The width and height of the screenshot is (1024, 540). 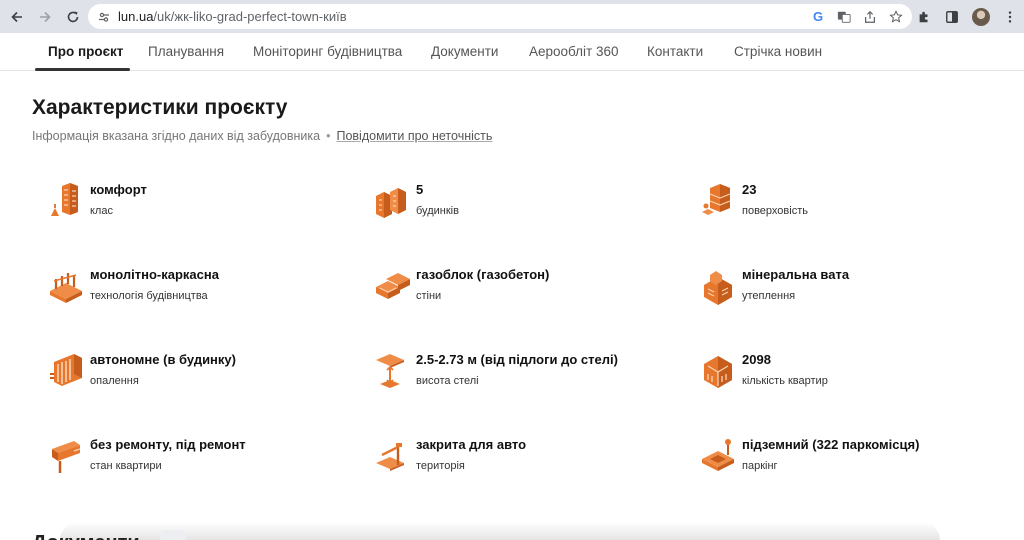 I want to click on characteristic-value: без ремонту, під ремонт, so click(x=168, y=444).